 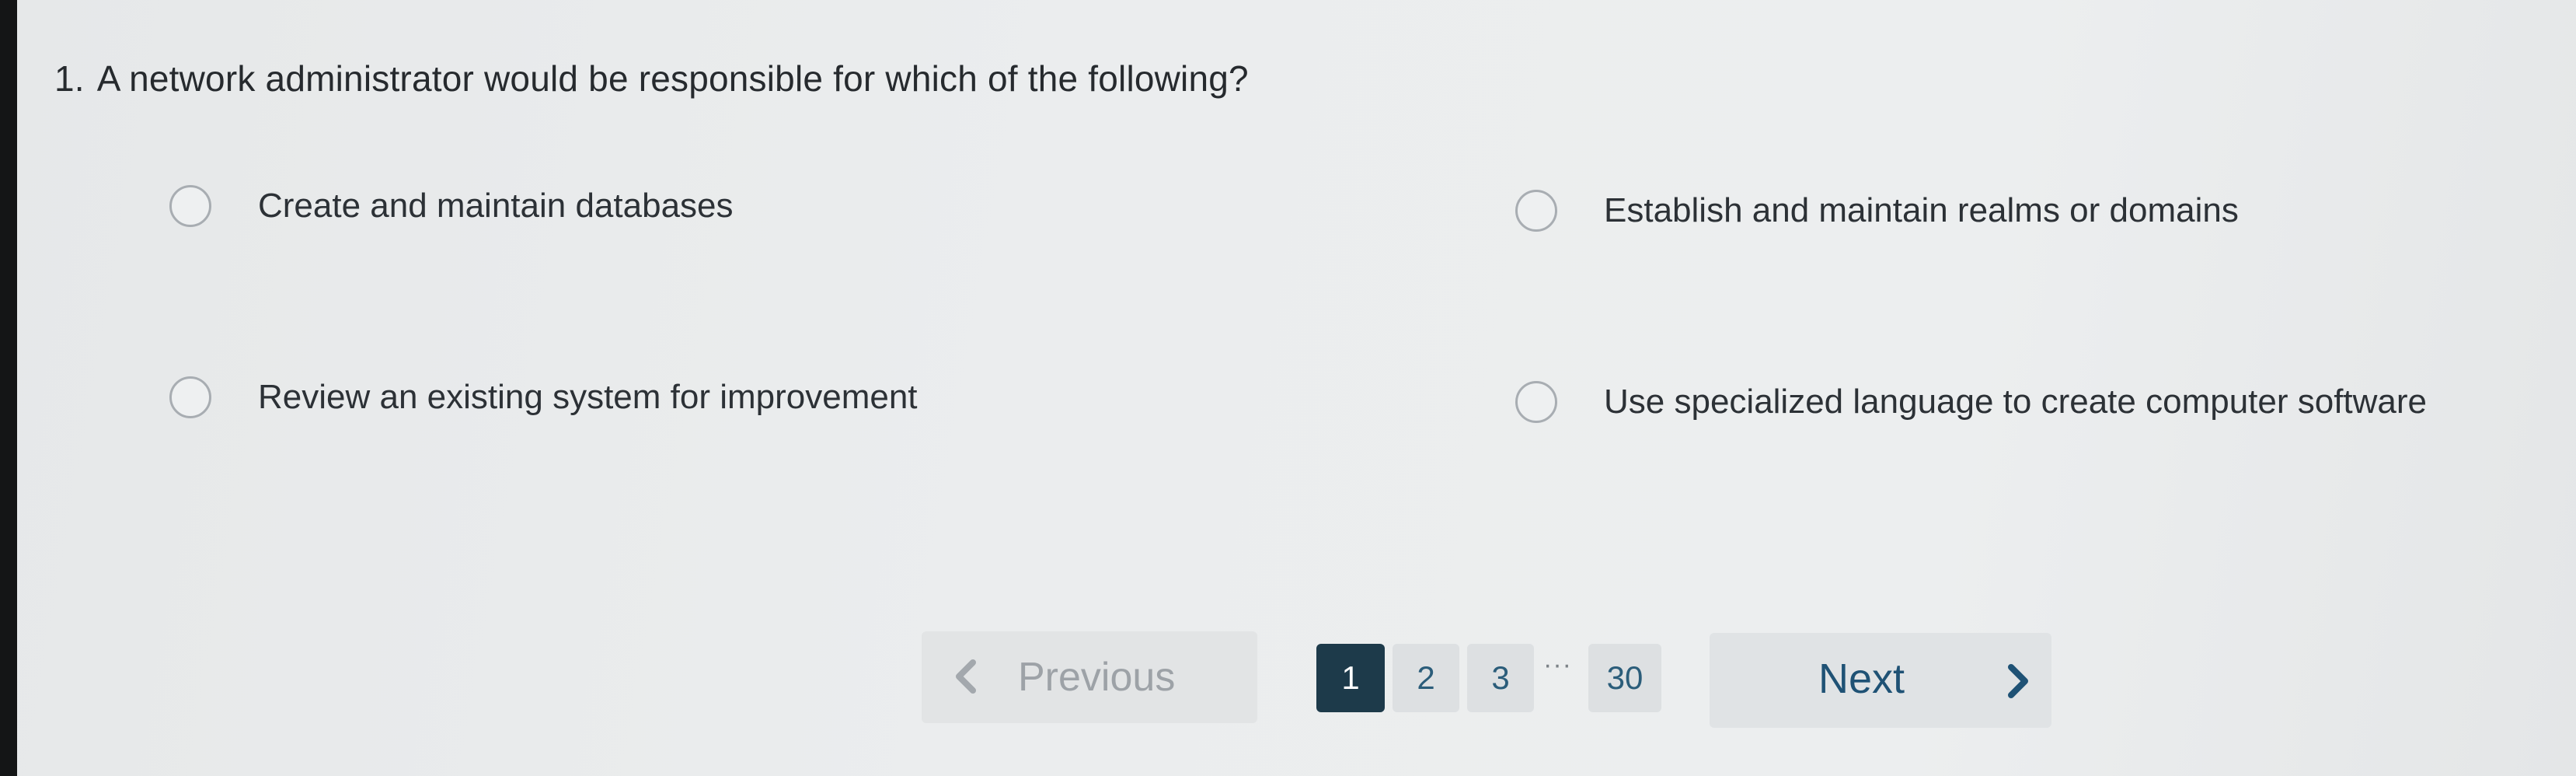 I want to click on answer-option-a: Create and maintain databases, so click(x=451, y=206).